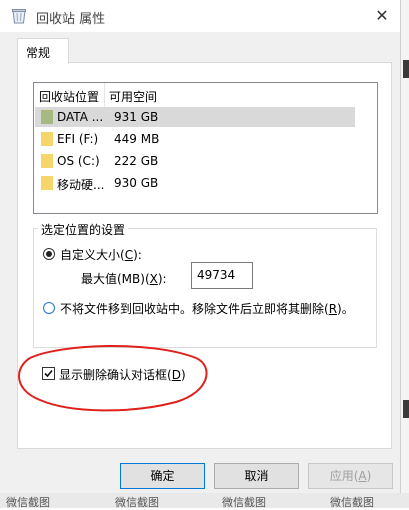  I want to click on apply-button: 应用(A), so click(350, 476).